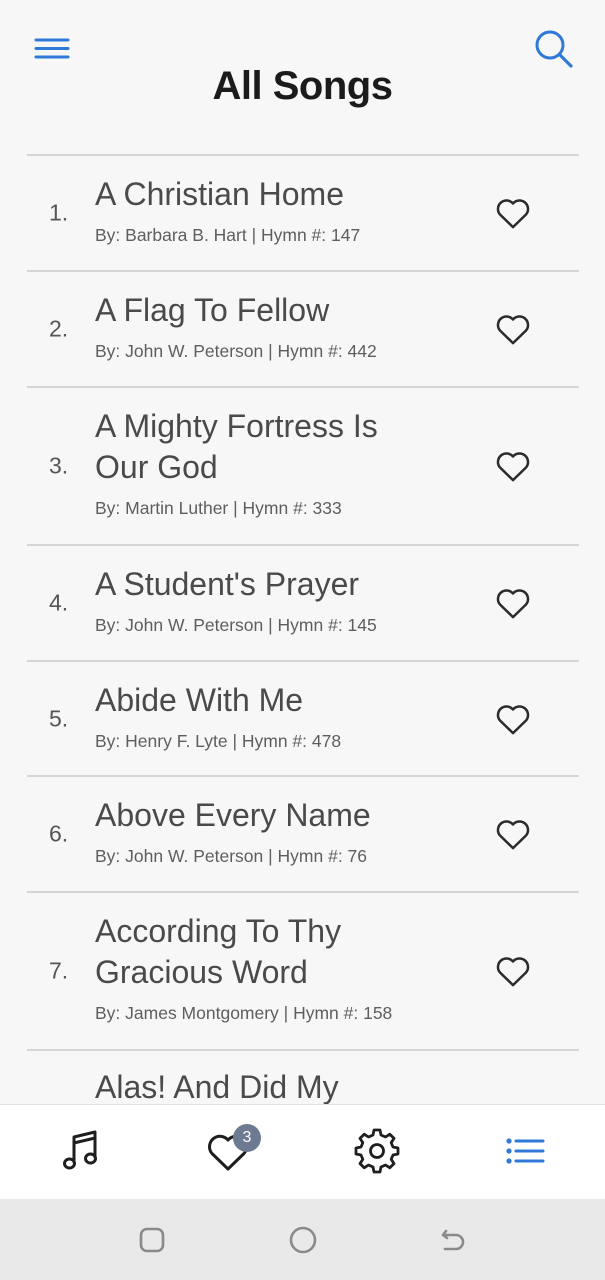  I want to click on system-navigation-bar, so click(302, 1239).